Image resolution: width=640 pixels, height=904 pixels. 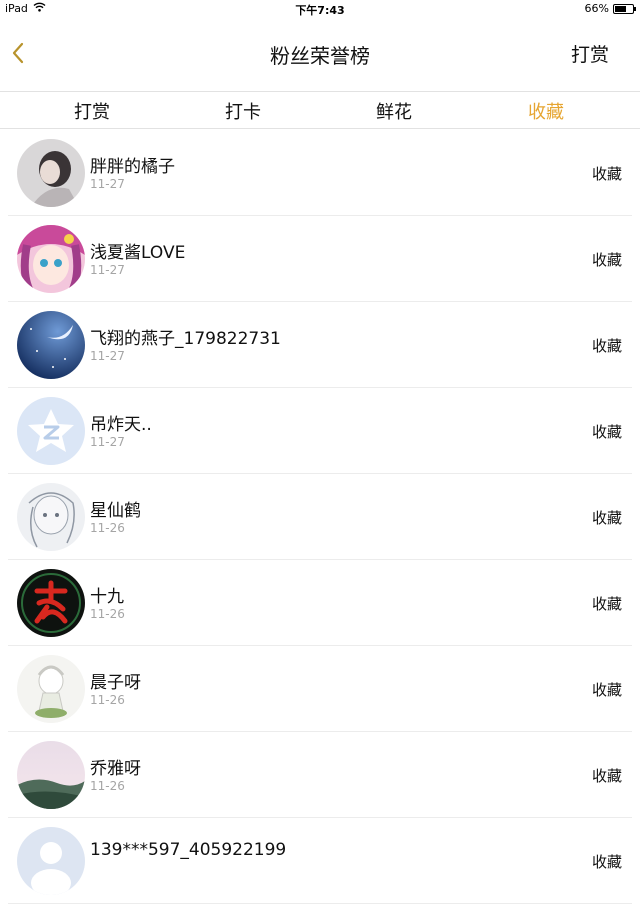 I want to click on list-item: 星仙鹤 11-26 收藏, so click(x=320, y=517).